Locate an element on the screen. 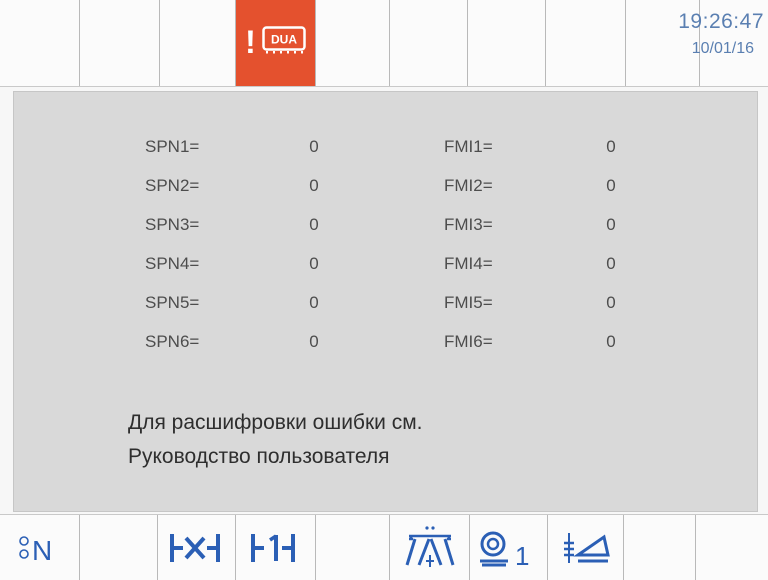 The height and width of the screenshot is (580, 768). spn-label: SPN4= is located at coordinates (172, 263).